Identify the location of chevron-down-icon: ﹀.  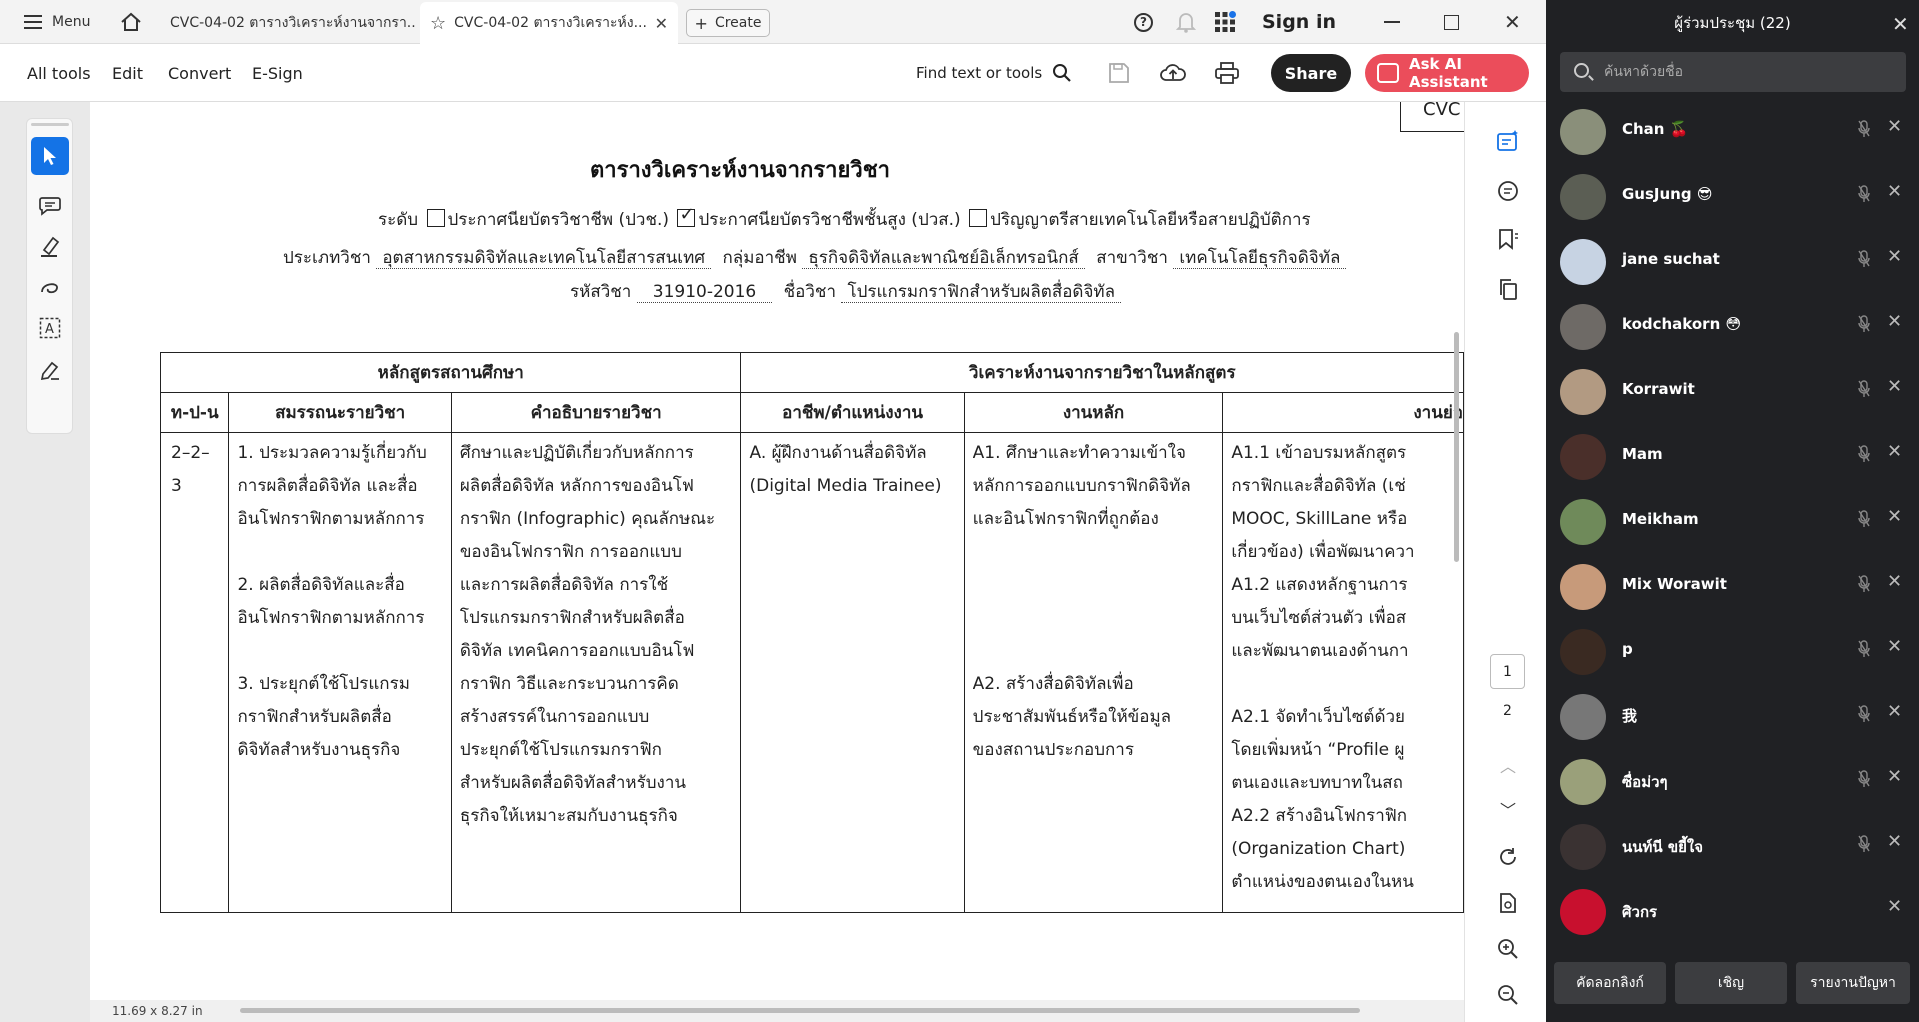
(1507, 810).